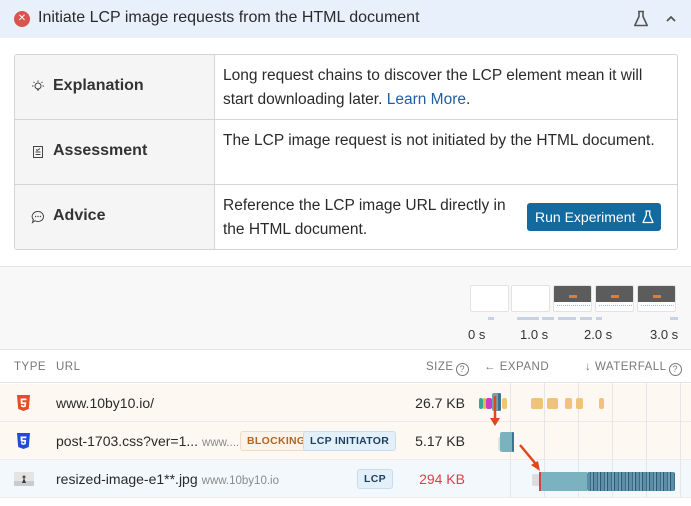 This screenshot has height=506, width=691. I want to click on request-size: 294 KB, so click(442, 479).